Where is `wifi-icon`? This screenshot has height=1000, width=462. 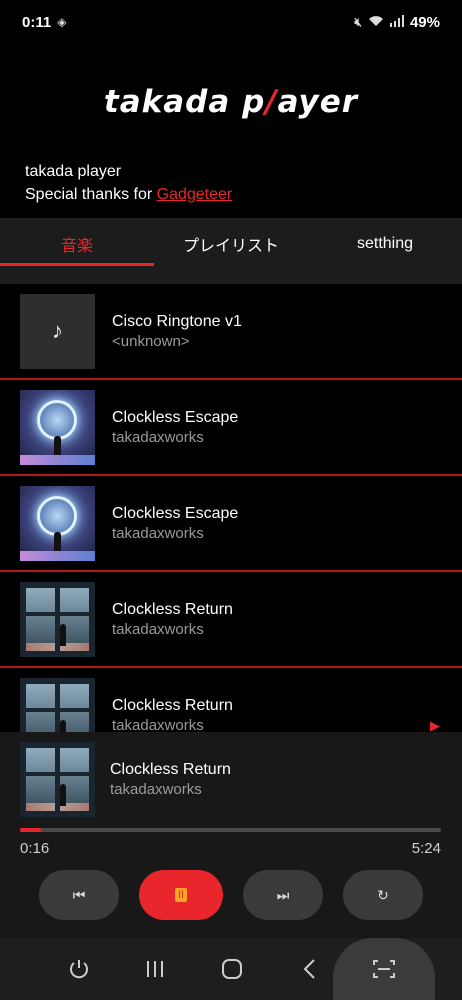
wifi-icon is located at coordinates (376, 22).